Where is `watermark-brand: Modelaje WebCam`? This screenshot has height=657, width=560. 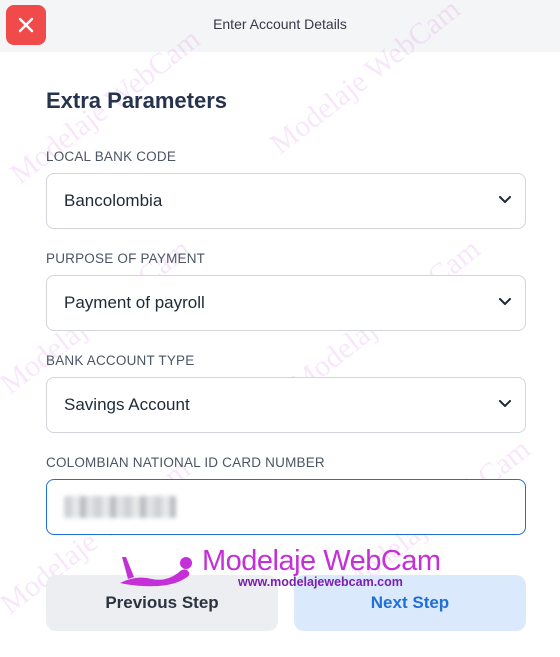
watermark-brand: Modelaje WebCam is located at coordinates (321, 561).